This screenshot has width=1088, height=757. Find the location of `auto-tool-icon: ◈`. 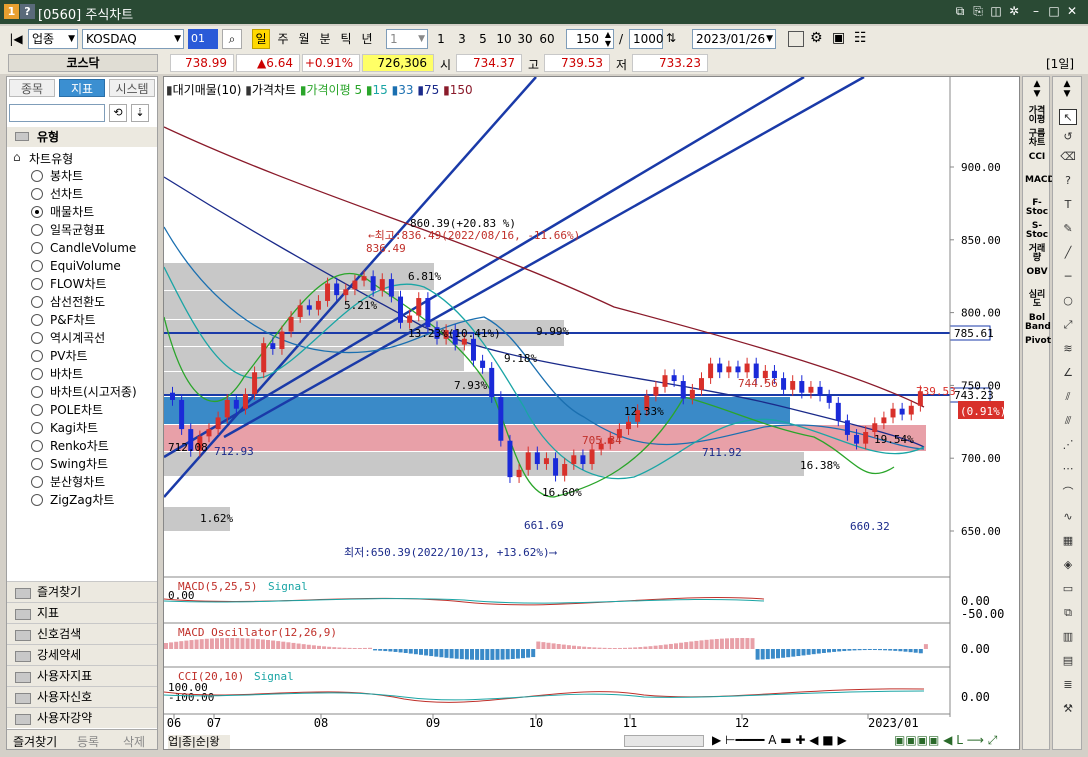

auto-tool-icon: ◈ is located at coordinates (1068, 565).